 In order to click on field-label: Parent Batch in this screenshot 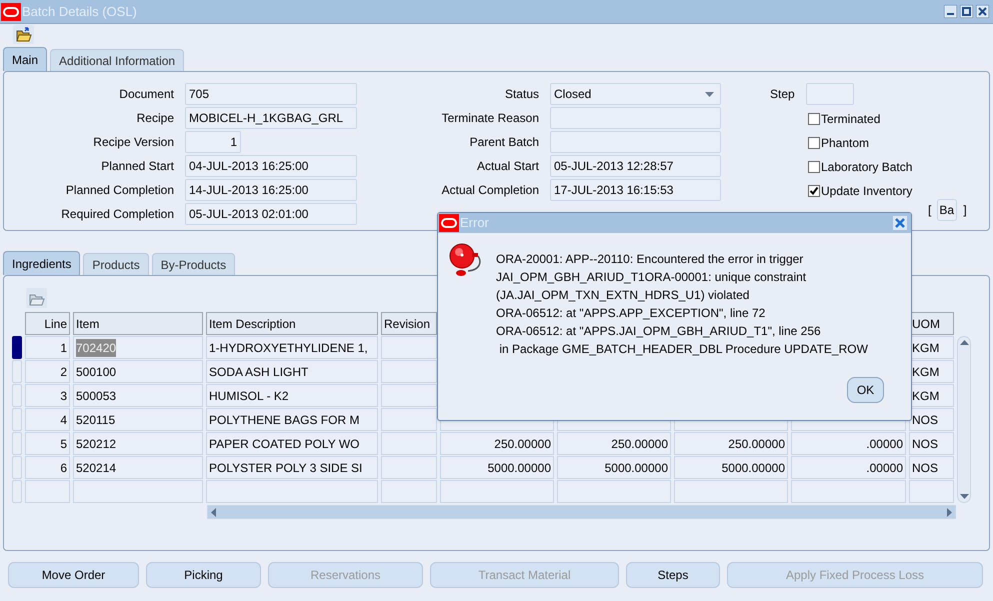, I will do `click(503, 142)`.